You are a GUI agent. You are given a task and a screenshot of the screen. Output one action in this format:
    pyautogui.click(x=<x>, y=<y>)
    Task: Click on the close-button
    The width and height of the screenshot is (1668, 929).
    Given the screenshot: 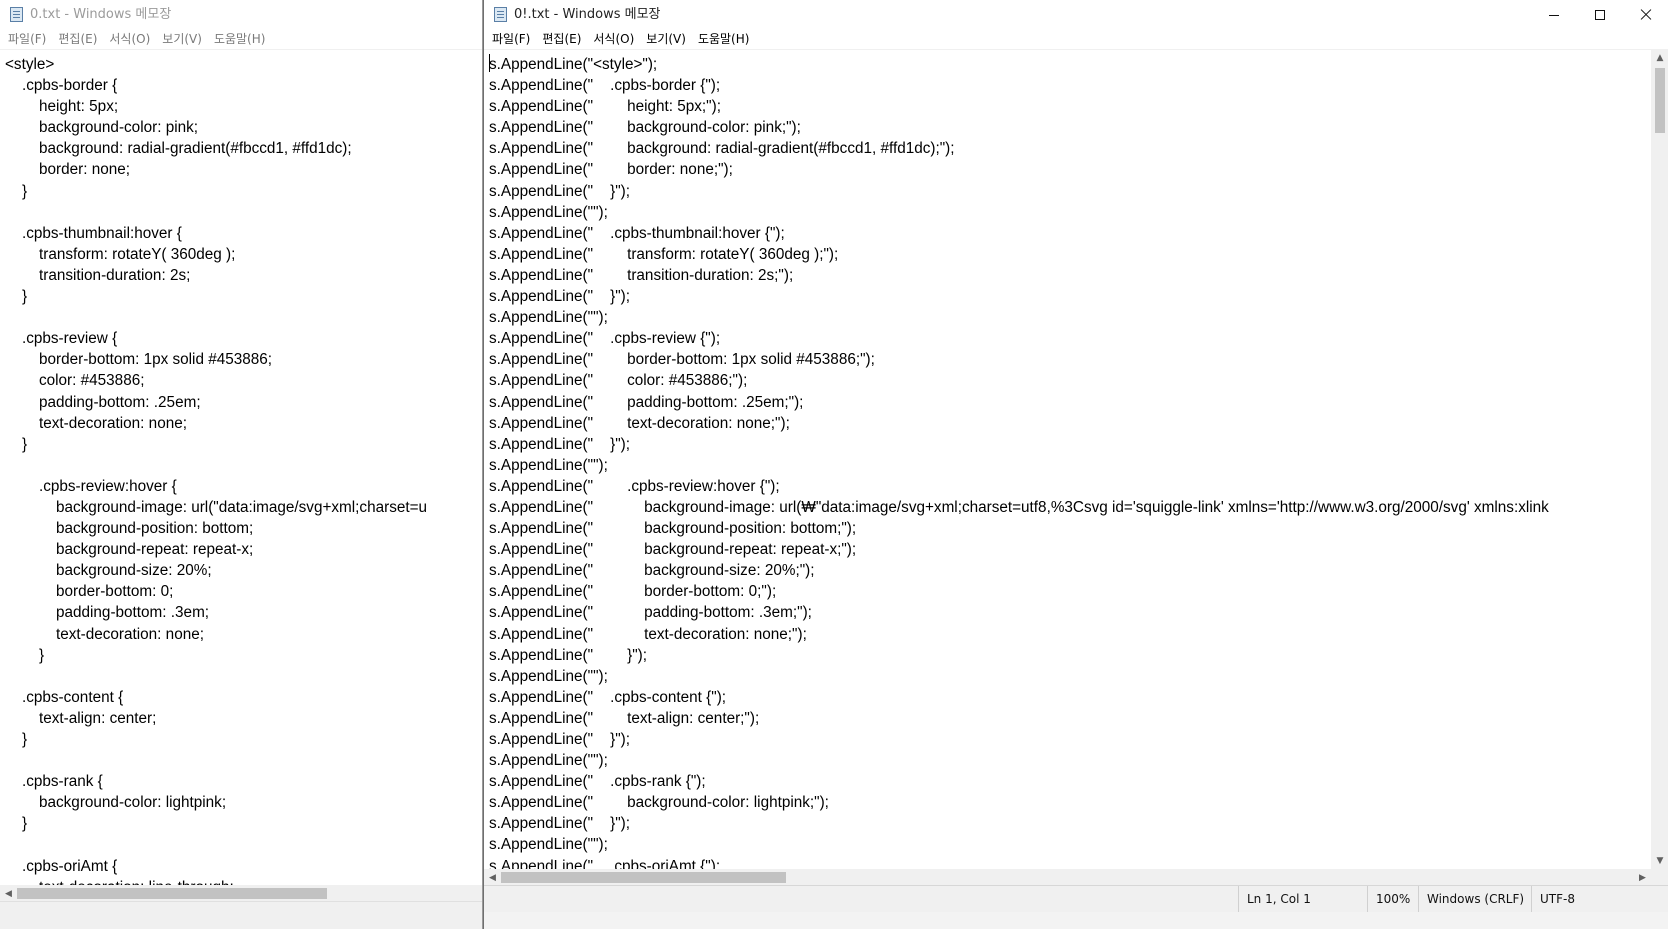 What is the action you would take?
    pyautogui.click(x=1645, y=15)
    